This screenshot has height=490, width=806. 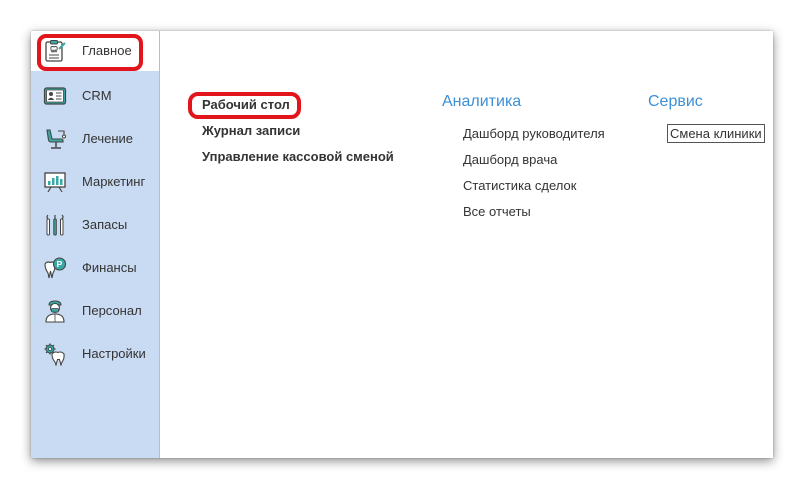 I want to click on sidebar-item-label: Настройки, so click(x=114, y=353).